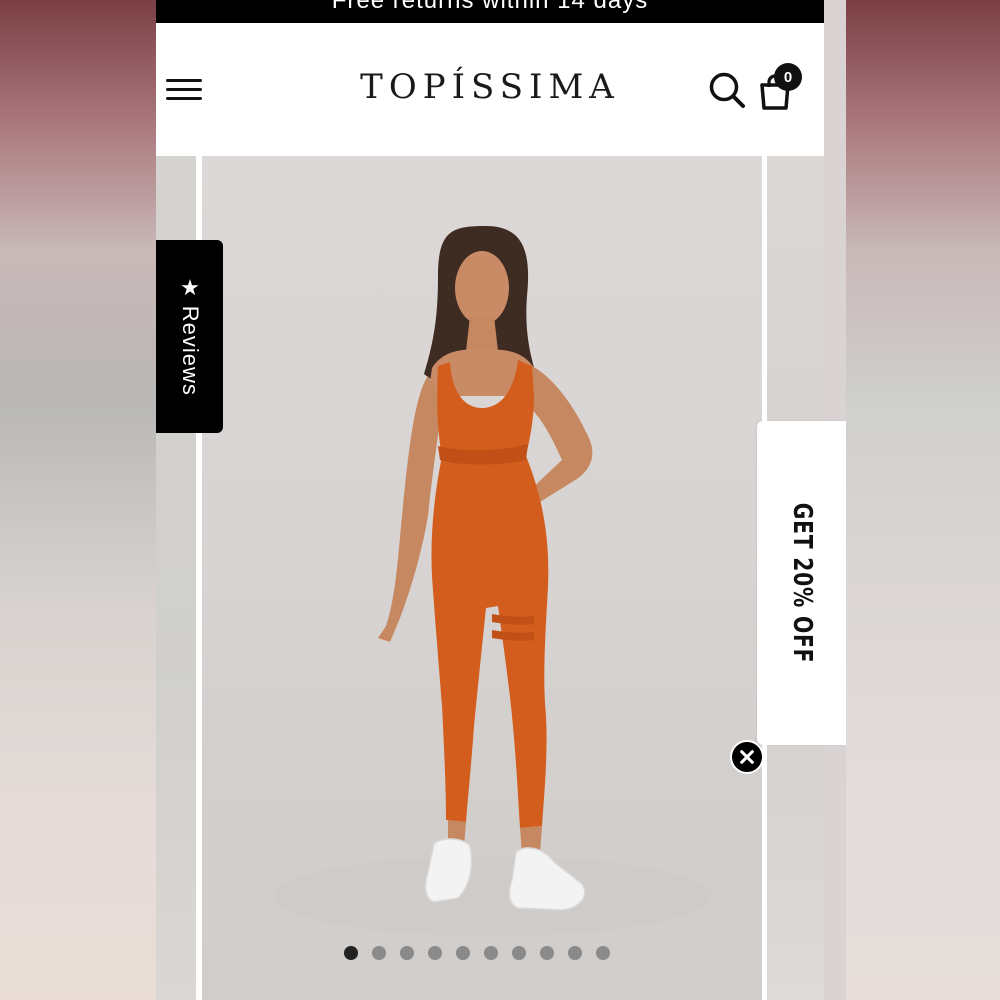 This screenshot has width=1000, height=1000. I want to click on search-icon, so click(727, 90).